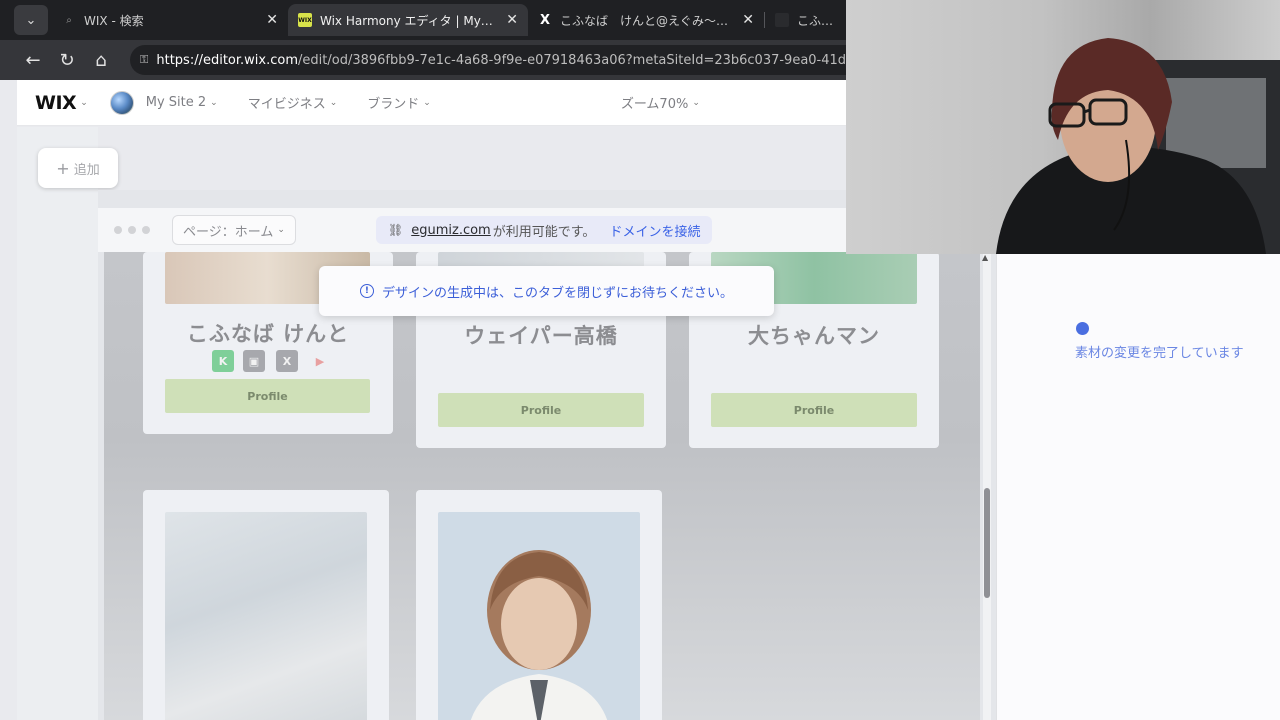 The image size is (1280, 720). I want to click on status-dot-icon, so click(1082, 328).